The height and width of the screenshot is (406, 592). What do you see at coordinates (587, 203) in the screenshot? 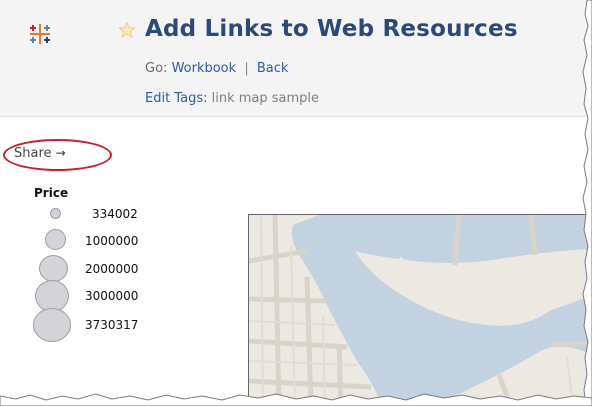
I see `torn-edge-right` at bounding box center [587, 203].